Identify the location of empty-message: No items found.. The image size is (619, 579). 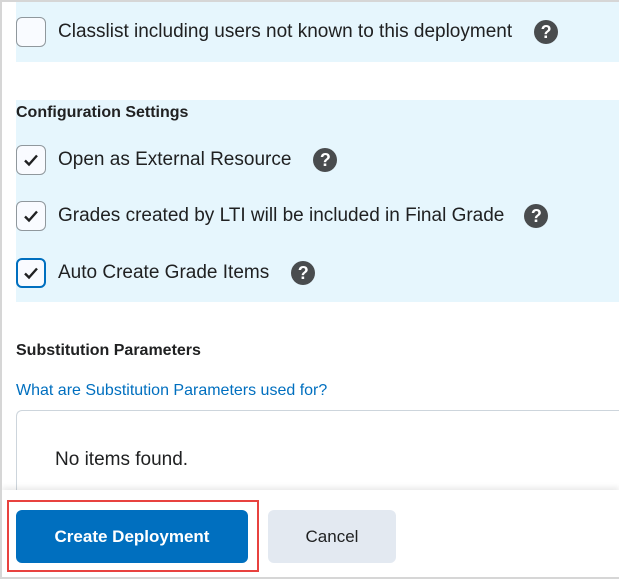
(122, 459).